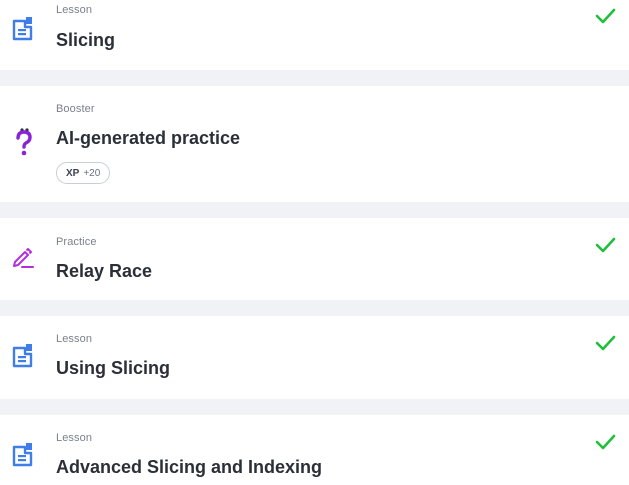  I want to click on xp-reward-badge: XP +20, so click(83, 173).